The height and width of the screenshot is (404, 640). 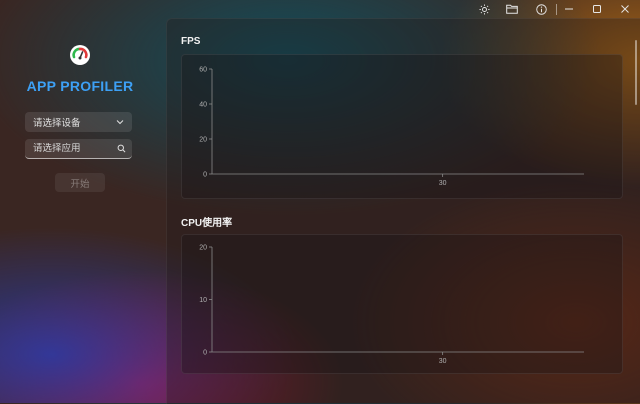 What do you see at coordinates (556, 9) in the screenshot?
I see `titlebar-divider` at bounding box center [556, 9].